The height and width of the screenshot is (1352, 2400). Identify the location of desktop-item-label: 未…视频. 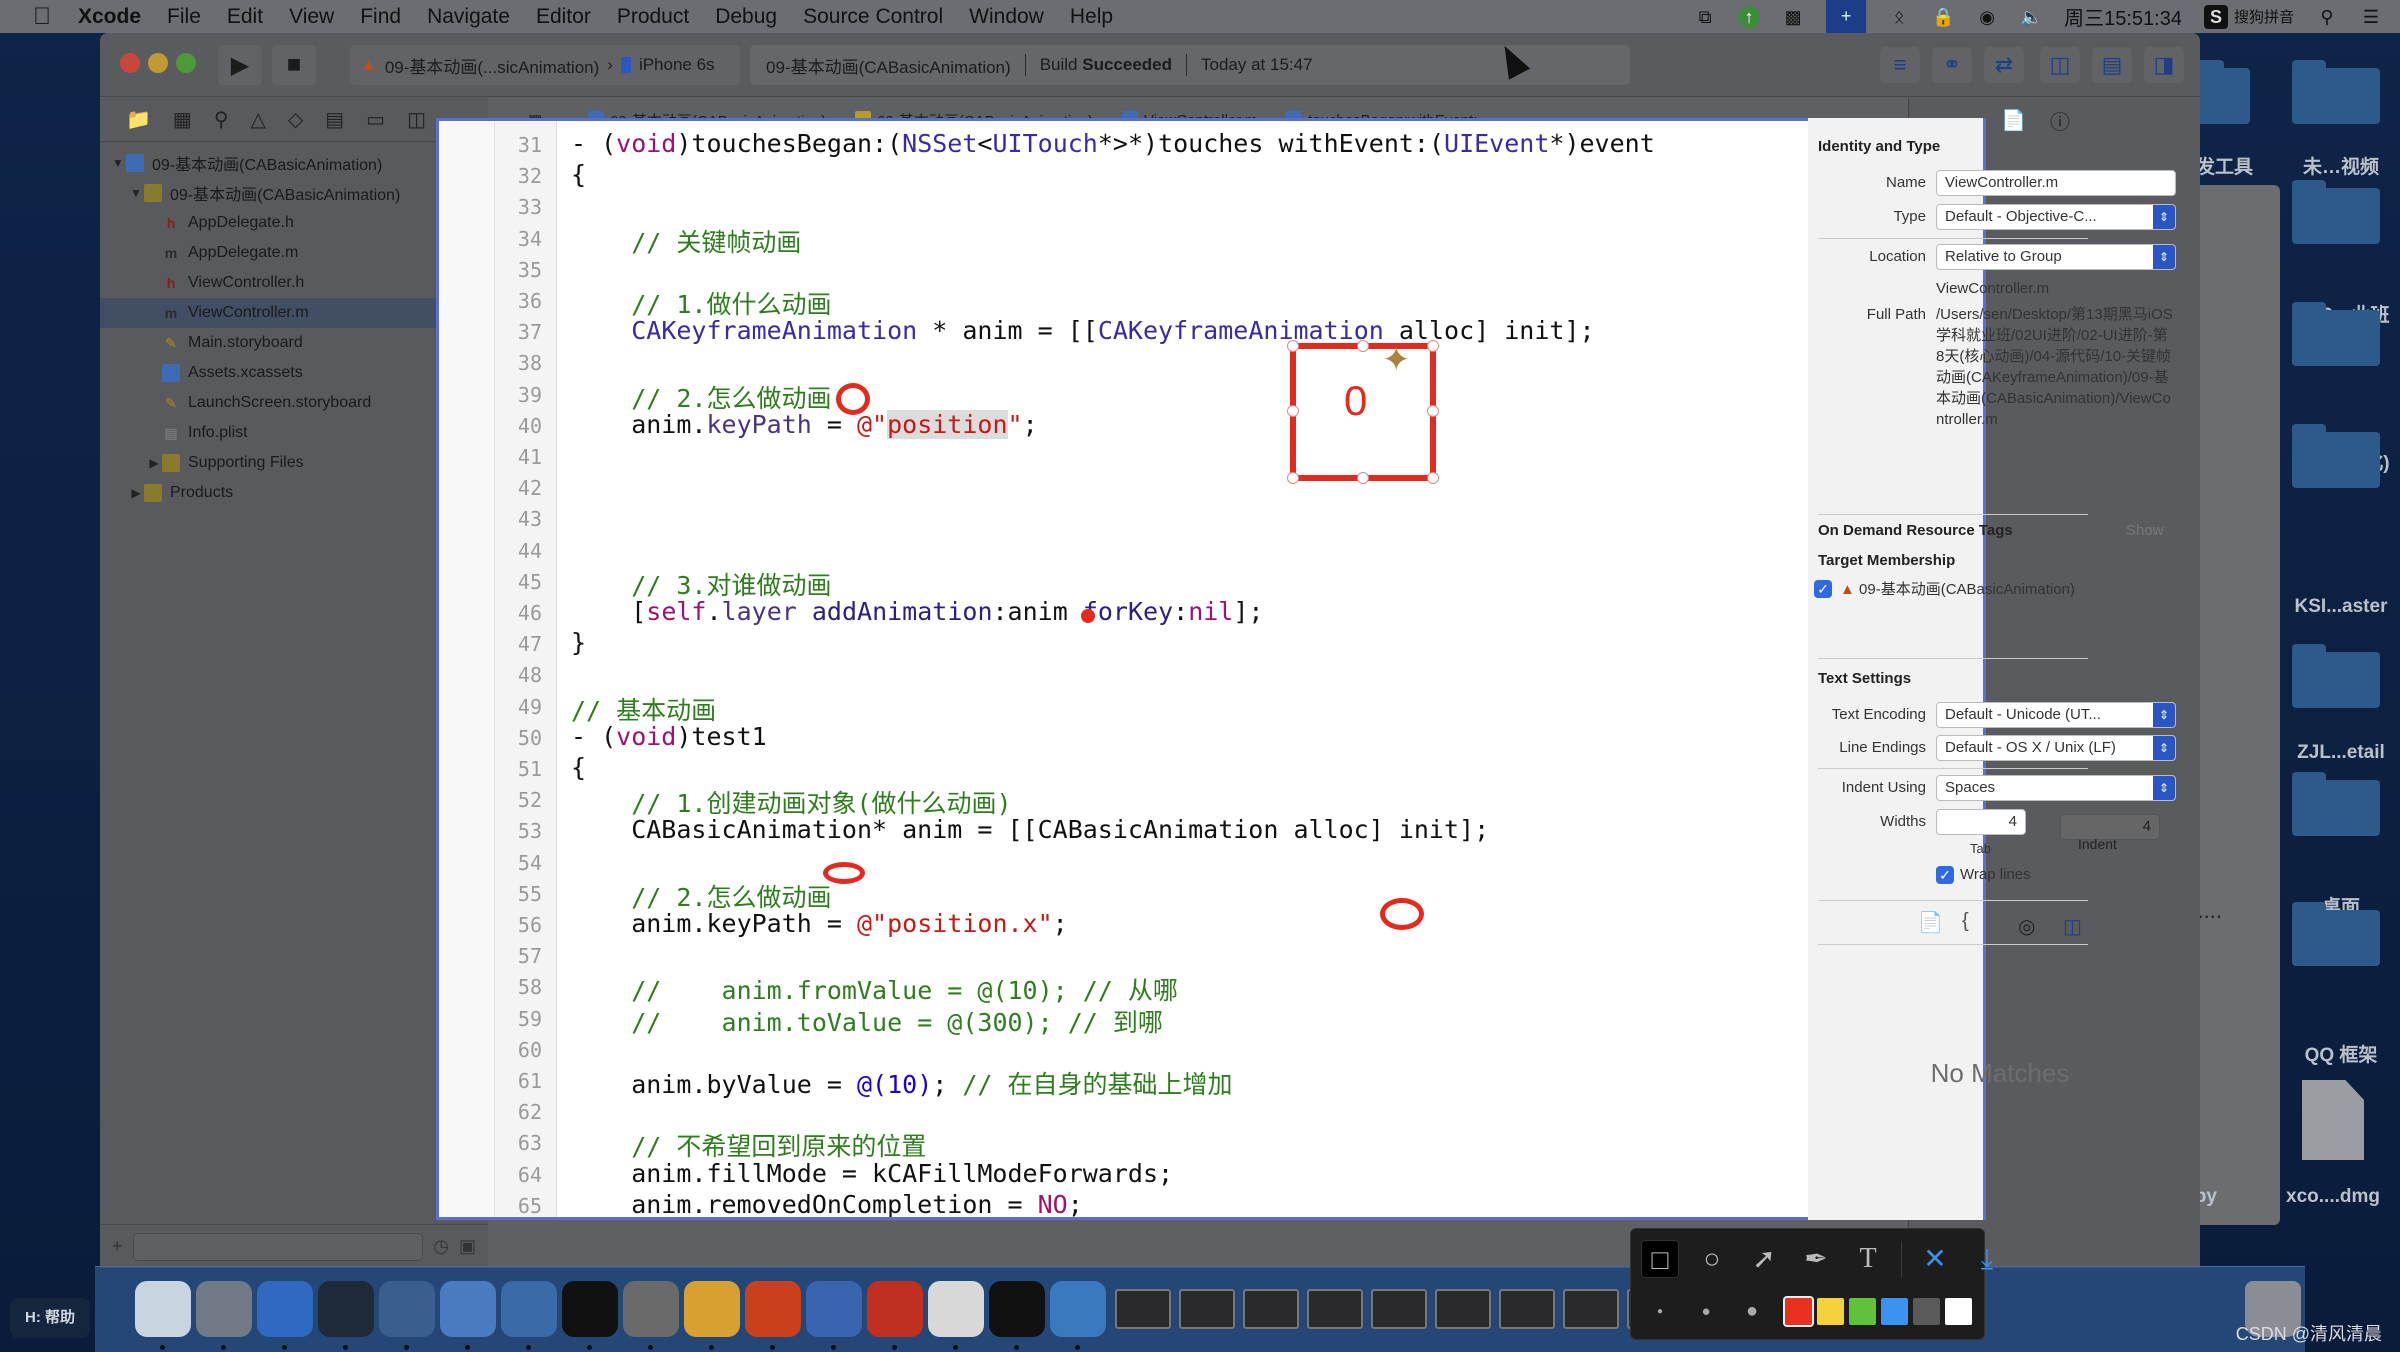
(2338, 165).